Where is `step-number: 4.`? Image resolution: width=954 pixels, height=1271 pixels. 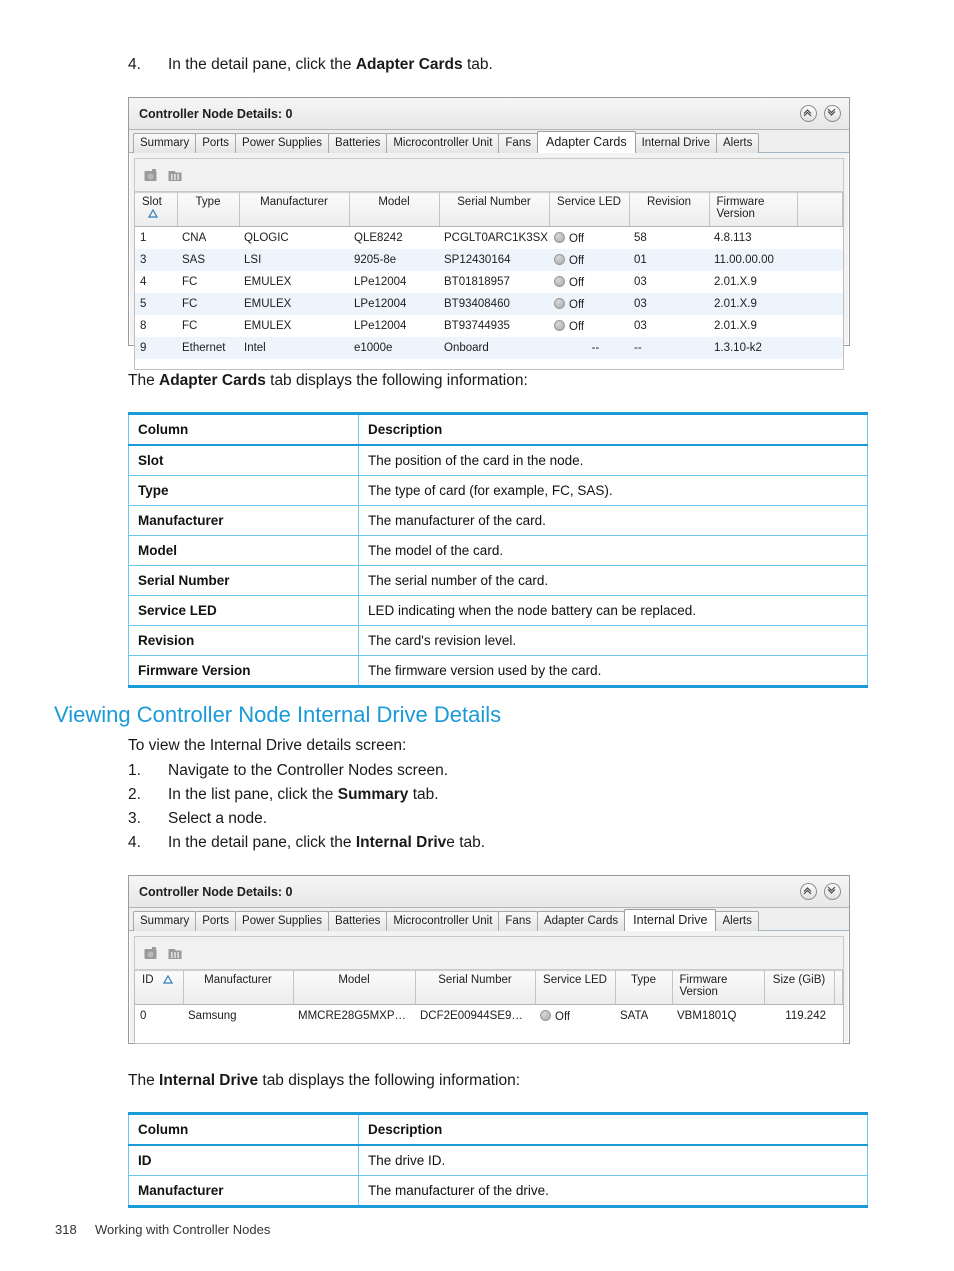
step-number: 4. is located at coordinates (134, 64).